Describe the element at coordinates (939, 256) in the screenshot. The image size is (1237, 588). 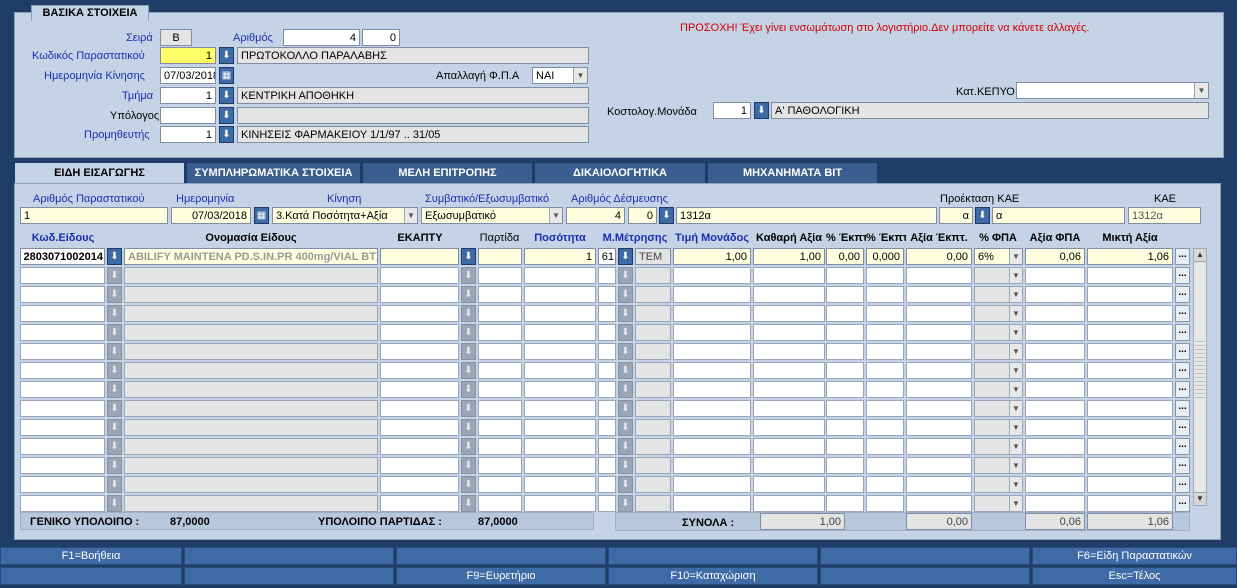
I see `row1-axia-ekpt: 0,00` at that location.